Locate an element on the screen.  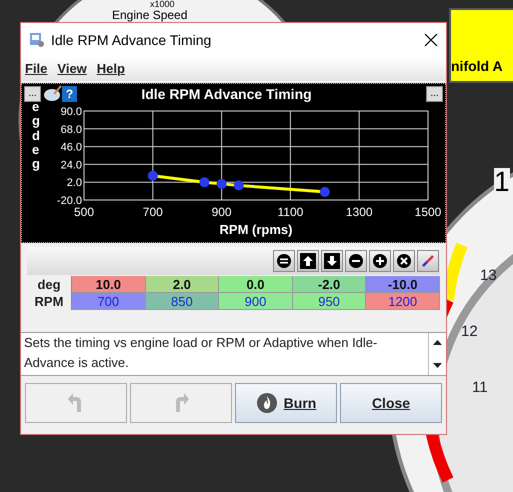
table-cell: 1200 is located at coordinates (403, 301).